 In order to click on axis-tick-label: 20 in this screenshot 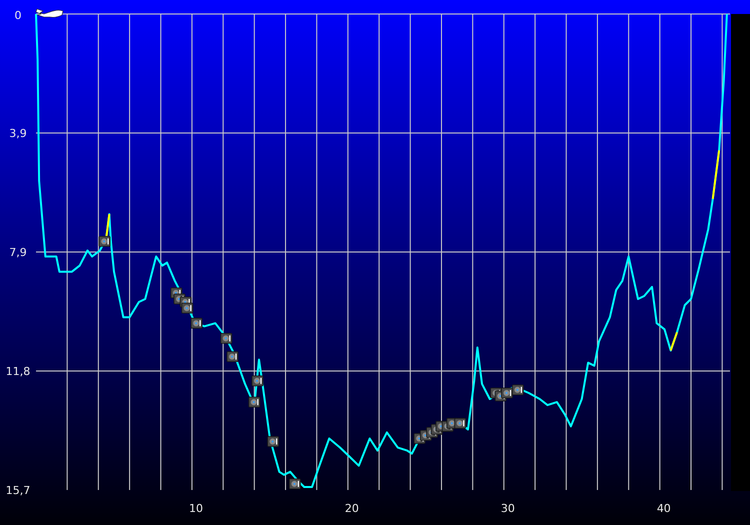, I will do `click(351, 508)`.